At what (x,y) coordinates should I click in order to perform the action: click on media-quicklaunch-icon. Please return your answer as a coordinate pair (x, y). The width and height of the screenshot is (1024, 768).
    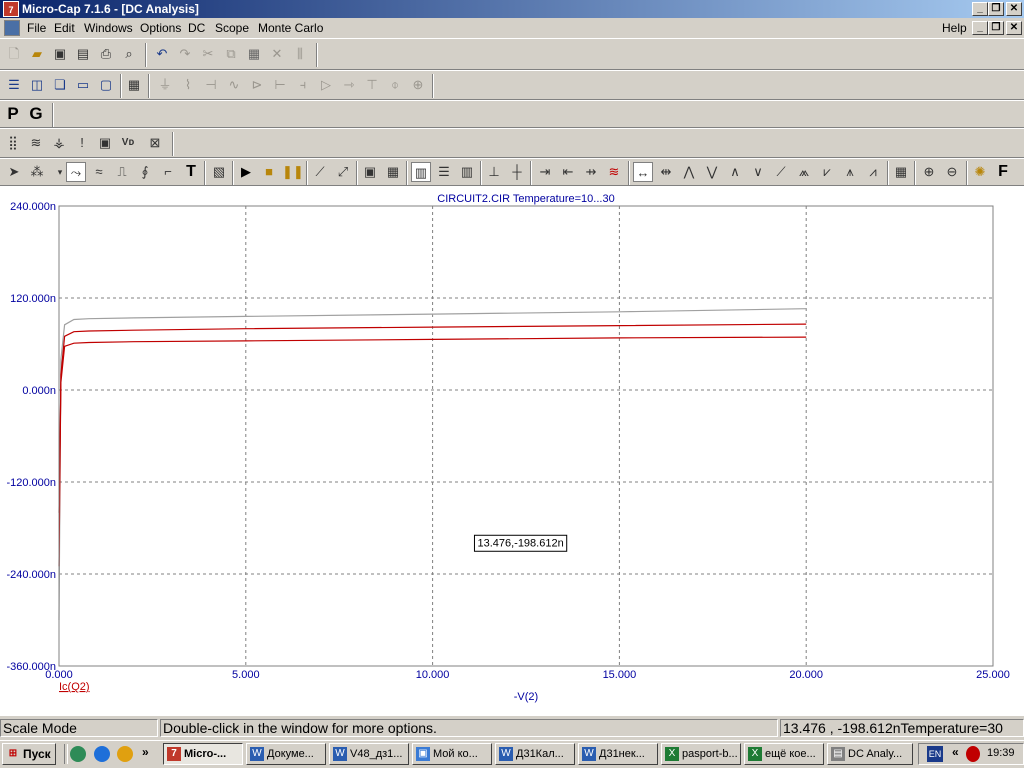
    Looking at the image, I should click on (125, 754).